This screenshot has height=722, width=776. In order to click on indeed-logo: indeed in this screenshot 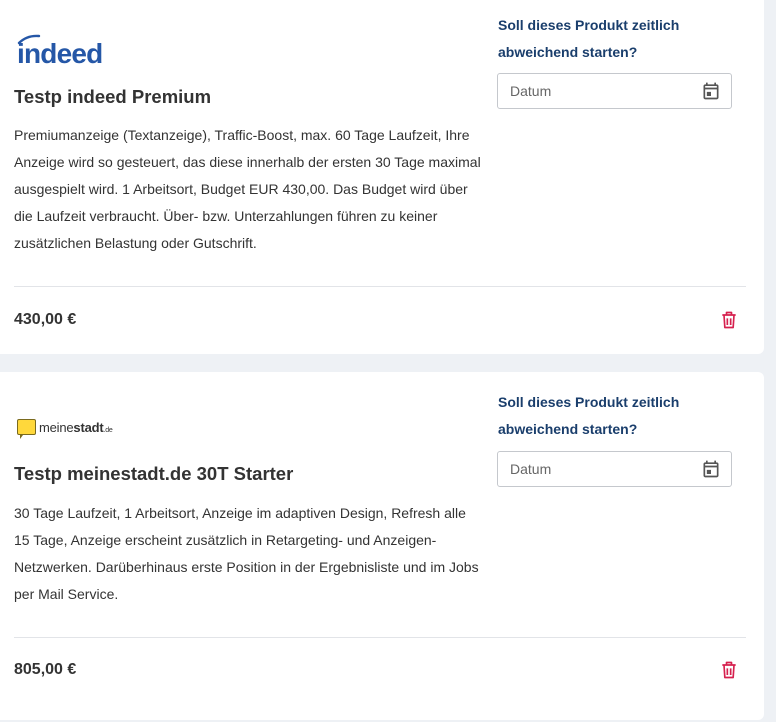, I will do `click(60, 51)`.